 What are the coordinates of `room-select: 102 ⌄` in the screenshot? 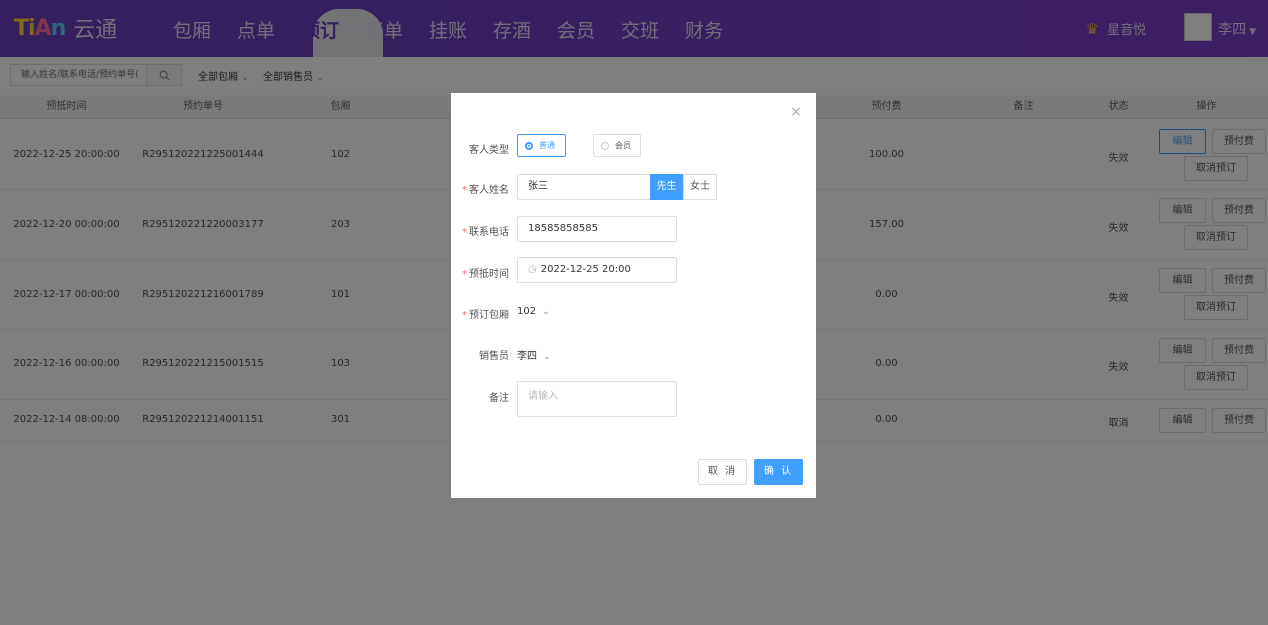 It's located at (533, 311).